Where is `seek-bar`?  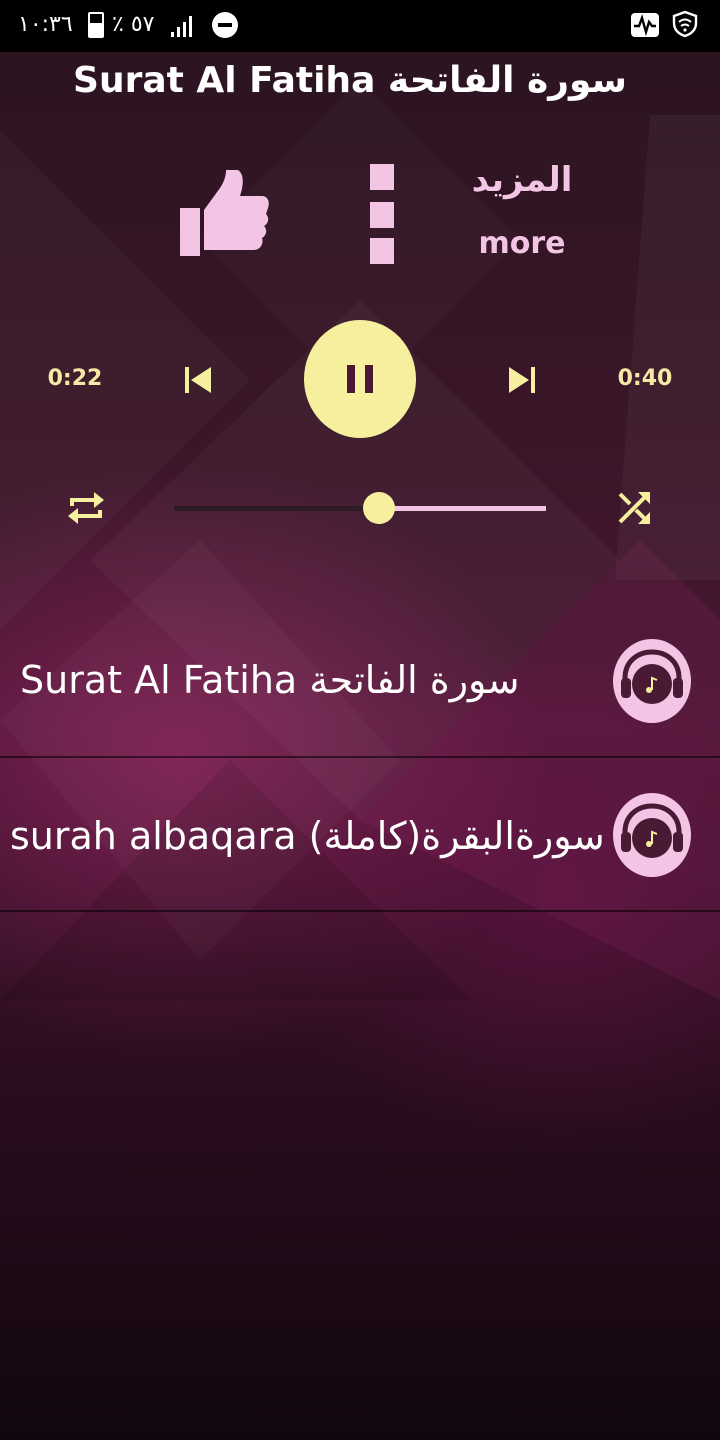 seek-bar is located at coordinates (360, 508).